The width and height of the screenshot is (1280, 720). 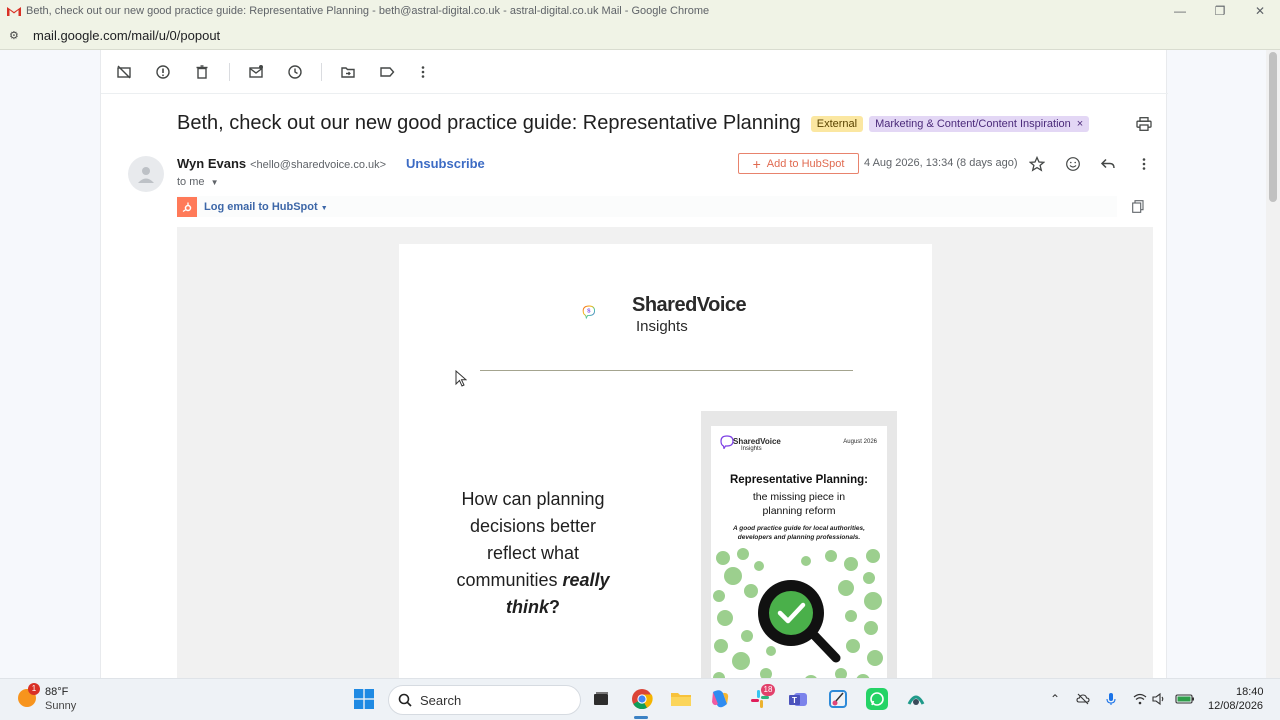 What do you see at coordinates (799, 504) in the screenshot?
I see `cover-subtitle: the missing piece in planning reform` at bounding box center [799, 504].